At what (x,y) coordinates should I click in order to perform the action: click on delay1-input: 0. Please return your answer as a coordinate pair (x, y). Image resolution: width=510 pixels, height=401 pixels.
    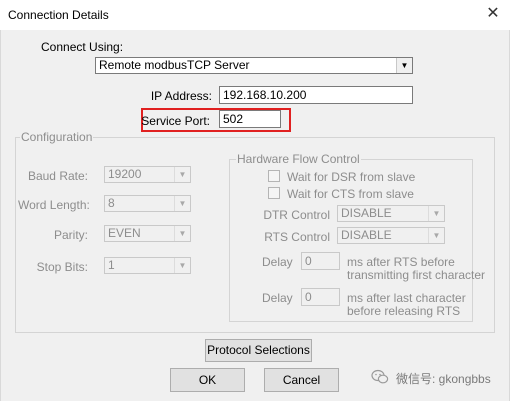
    Looking at the image, I should click on (320, 261).